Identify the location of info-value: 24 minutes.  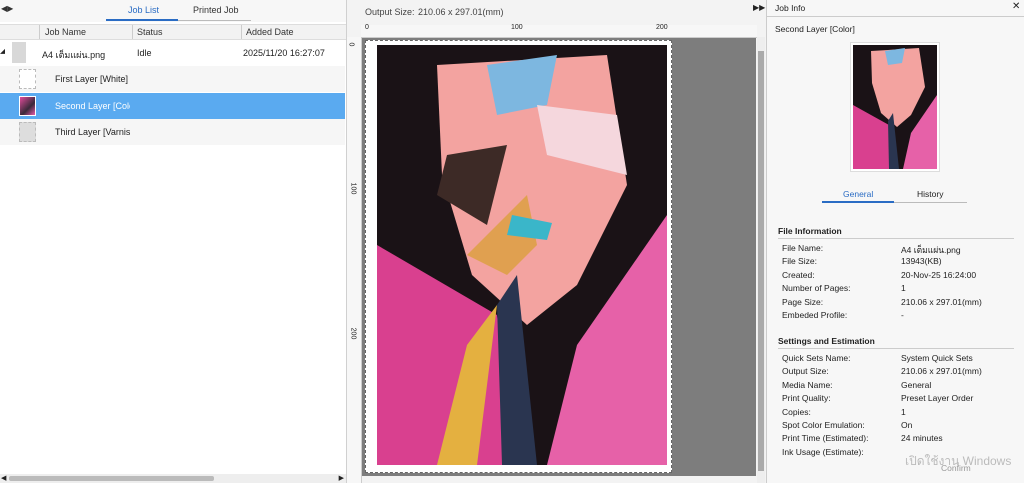
(922, 438).